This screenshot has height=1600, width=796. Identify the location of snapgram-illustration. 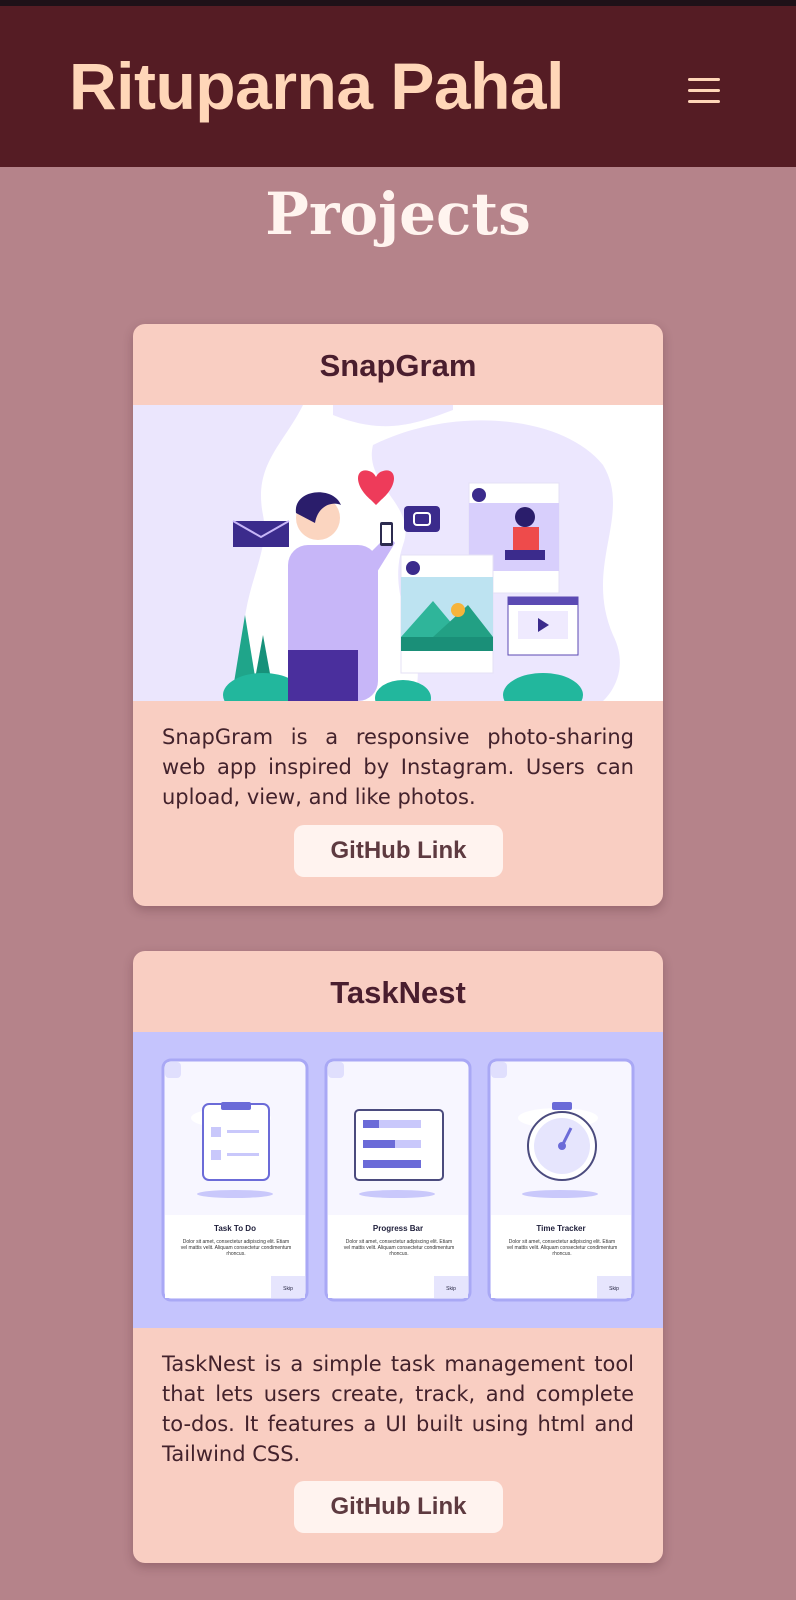
(398, 553).